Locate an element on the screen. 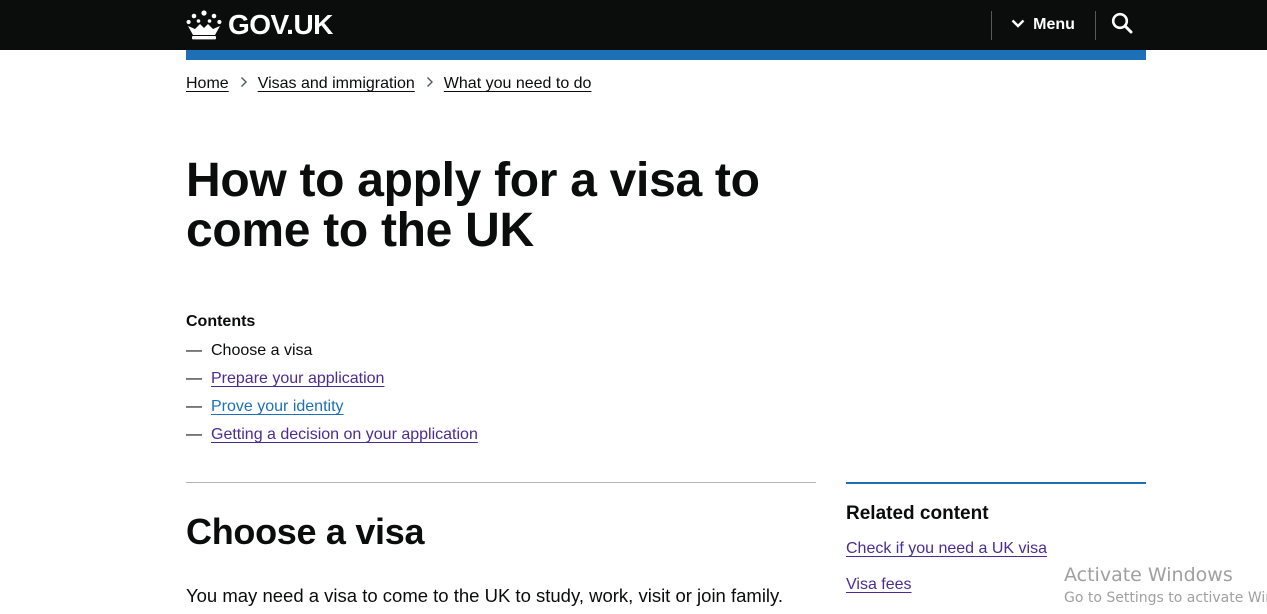 This screenshot has width=1267, height=614. breadcrumb-item-home: Home is located at coordinates (207, 84).